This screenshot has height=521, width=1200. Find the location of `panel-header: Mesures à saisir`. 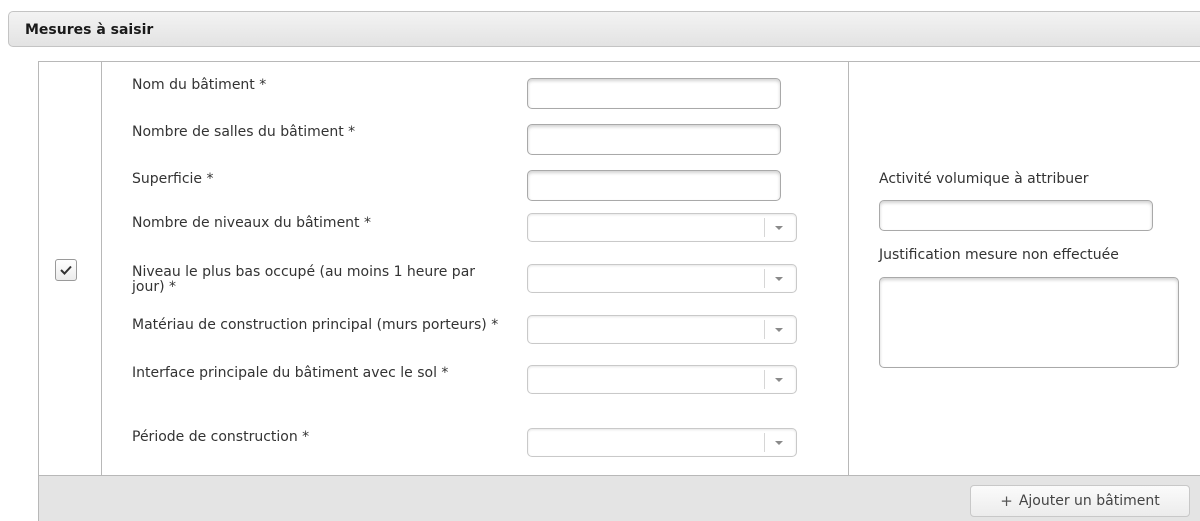

panel-header: Mesures à saisir is located at coordinates (604, 29).